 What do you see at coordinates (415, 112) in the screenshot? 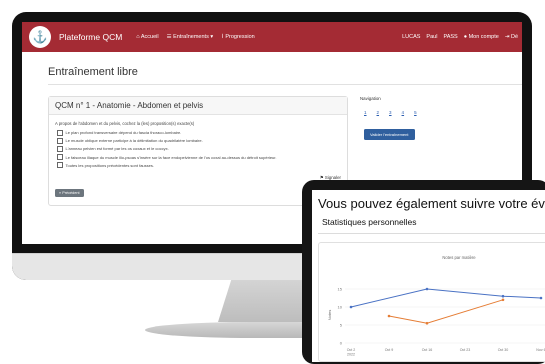
I see `page-link-5: 5` at bounding box center [415, 112].